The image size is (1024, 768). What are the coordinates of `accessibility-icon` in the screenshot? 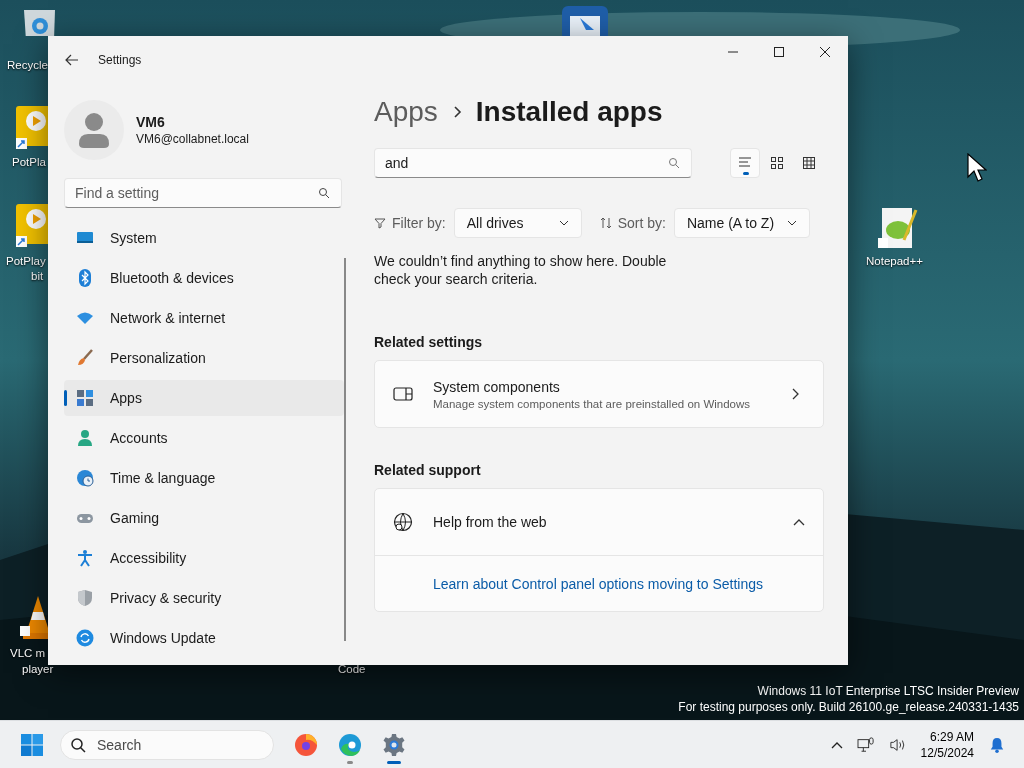 It's located at (85, 558).